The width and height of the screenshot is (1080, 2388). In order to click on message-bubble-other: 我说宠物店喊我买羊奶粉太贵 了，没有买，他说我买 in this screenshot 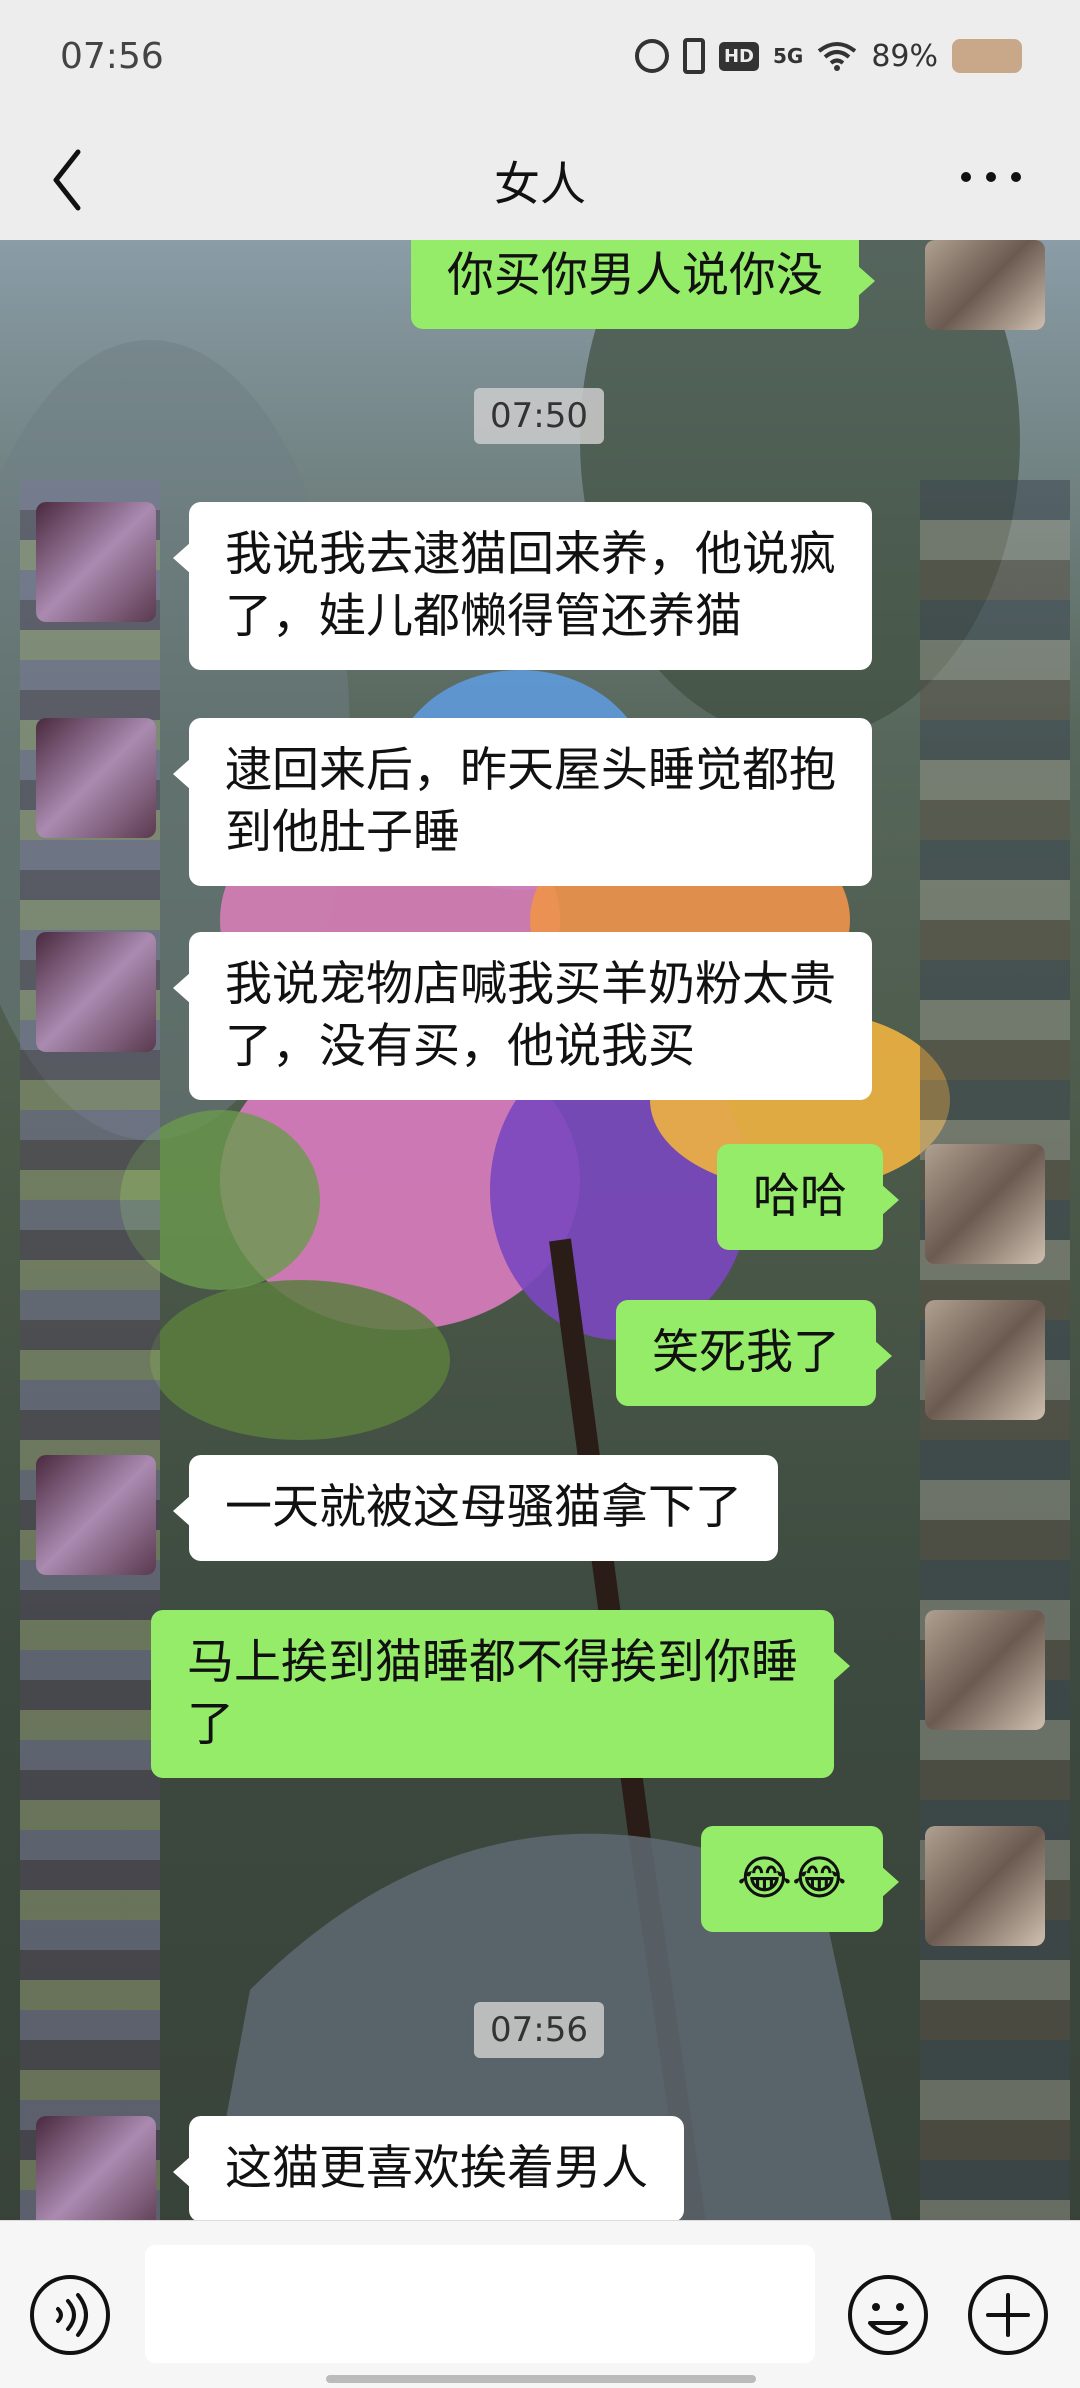, I will do `click(522, 1016)`.